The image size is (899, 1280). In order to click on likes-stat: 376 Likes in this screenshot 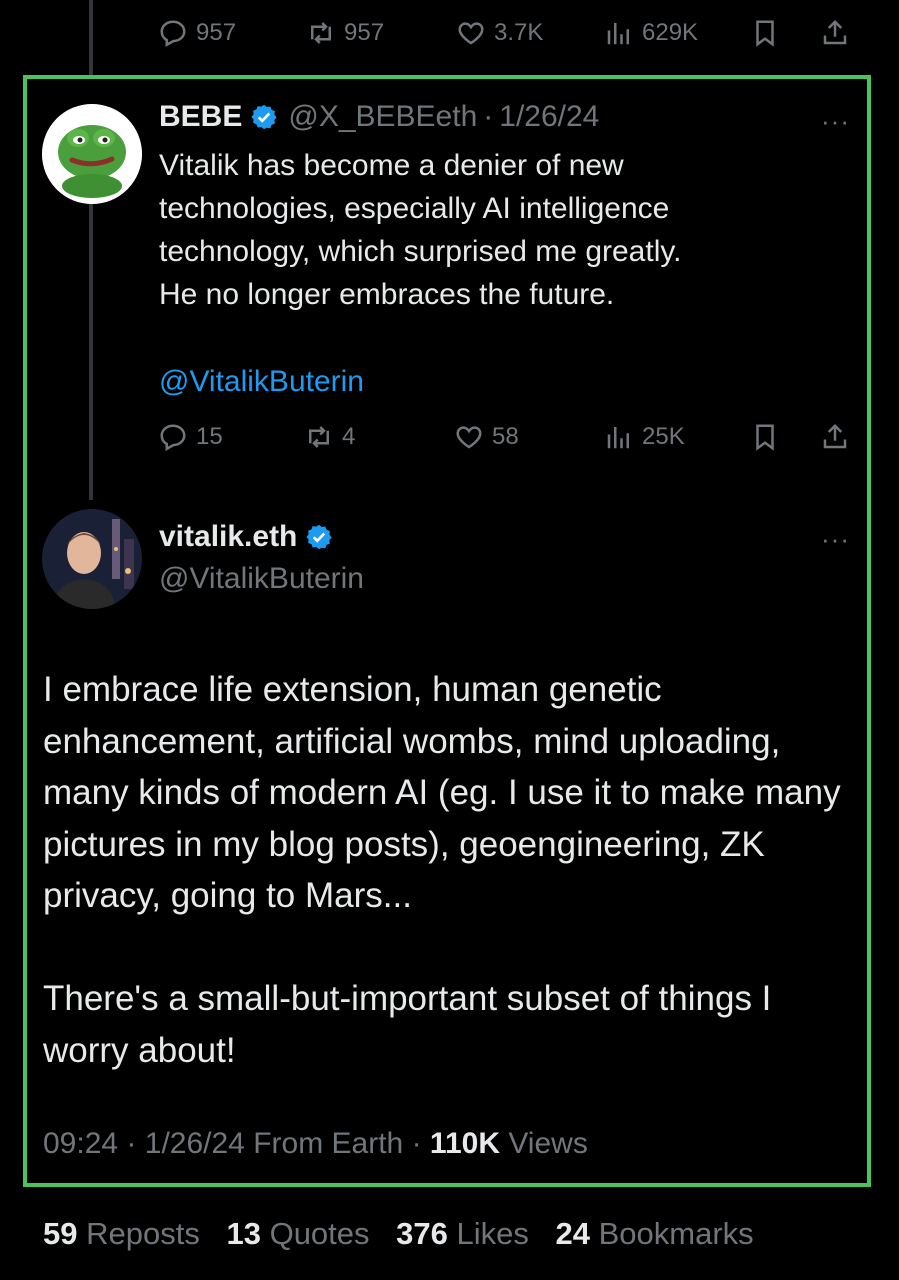, I will do `click(462, 1233)`.